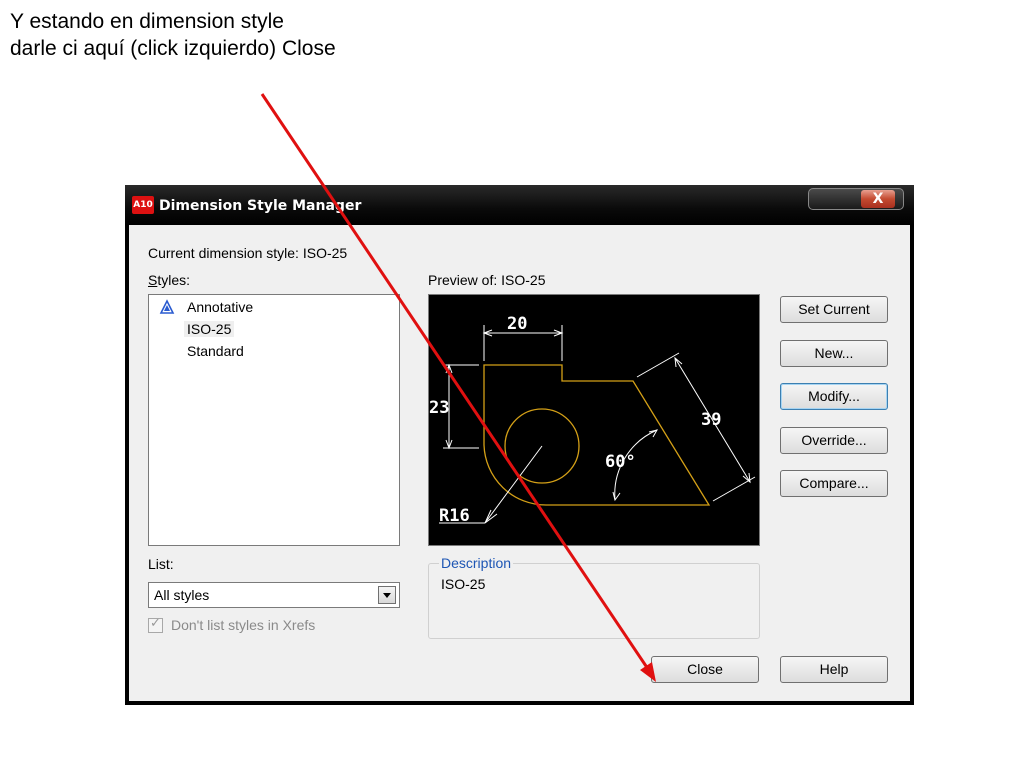  What do you see at coordinates (439, 408) in the screenshot?
I see `preview-dim-23: 23` at bounding box center [439, 408].